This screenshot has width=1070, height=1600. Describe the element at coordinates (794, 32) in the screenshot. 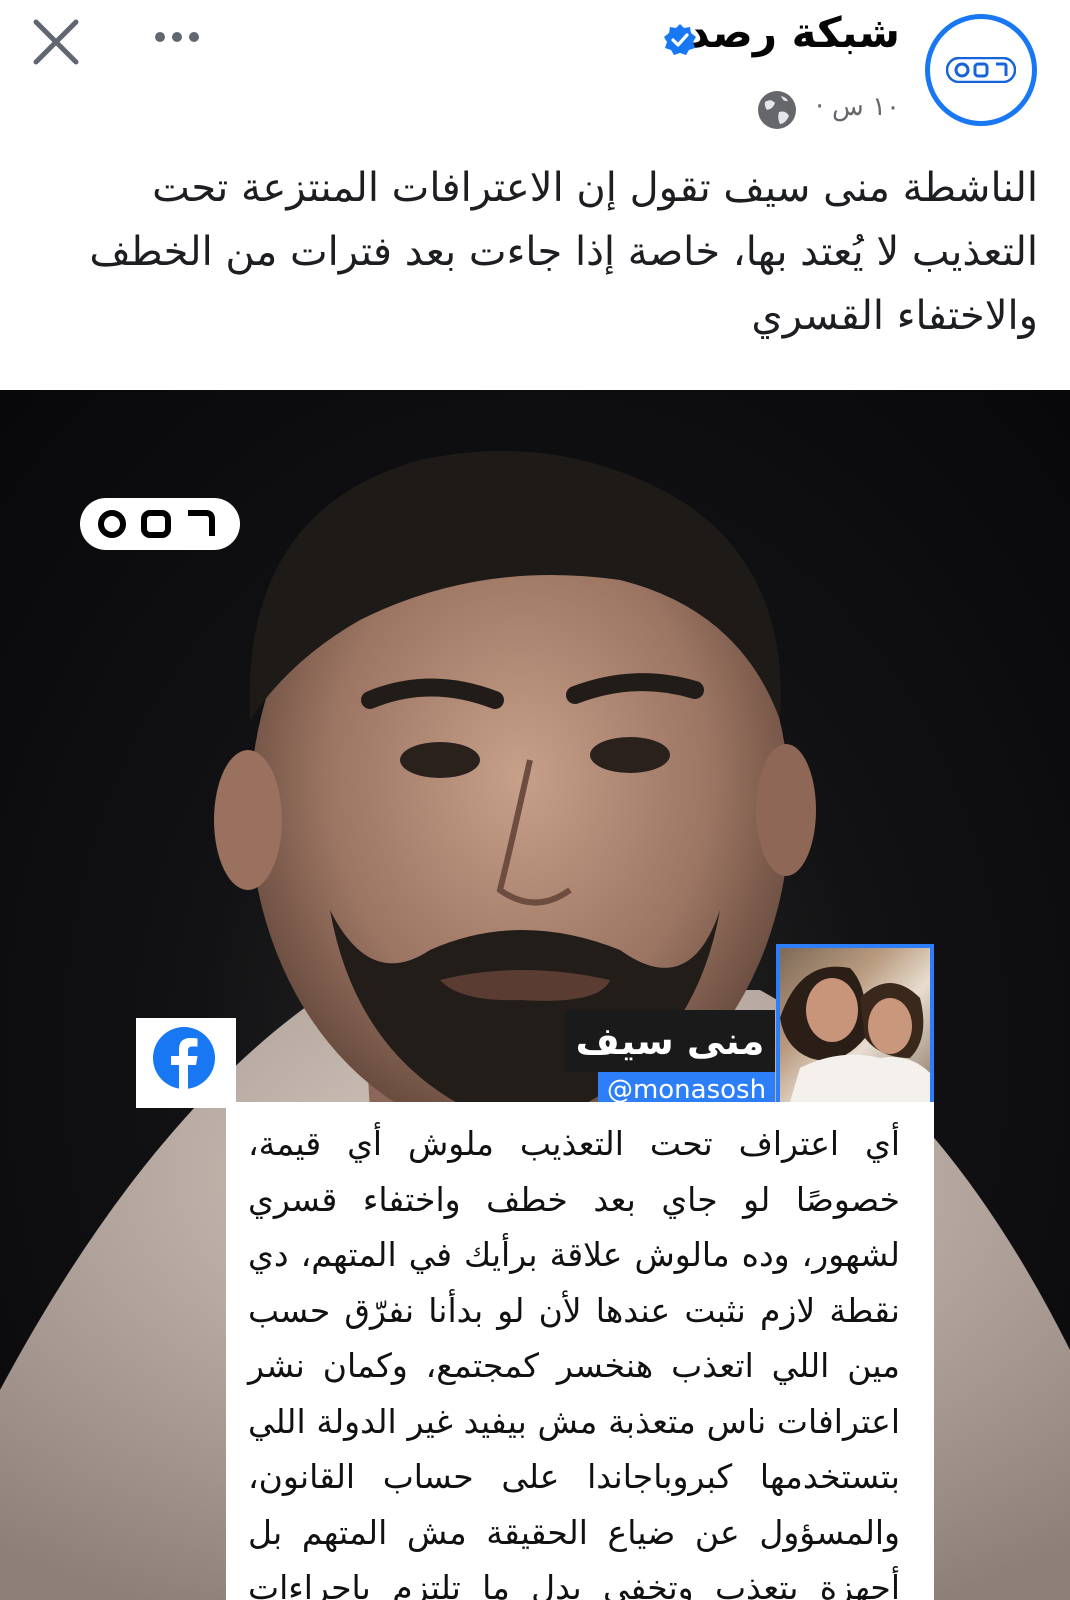

I see `page-name: شبكة رصد` at that location.